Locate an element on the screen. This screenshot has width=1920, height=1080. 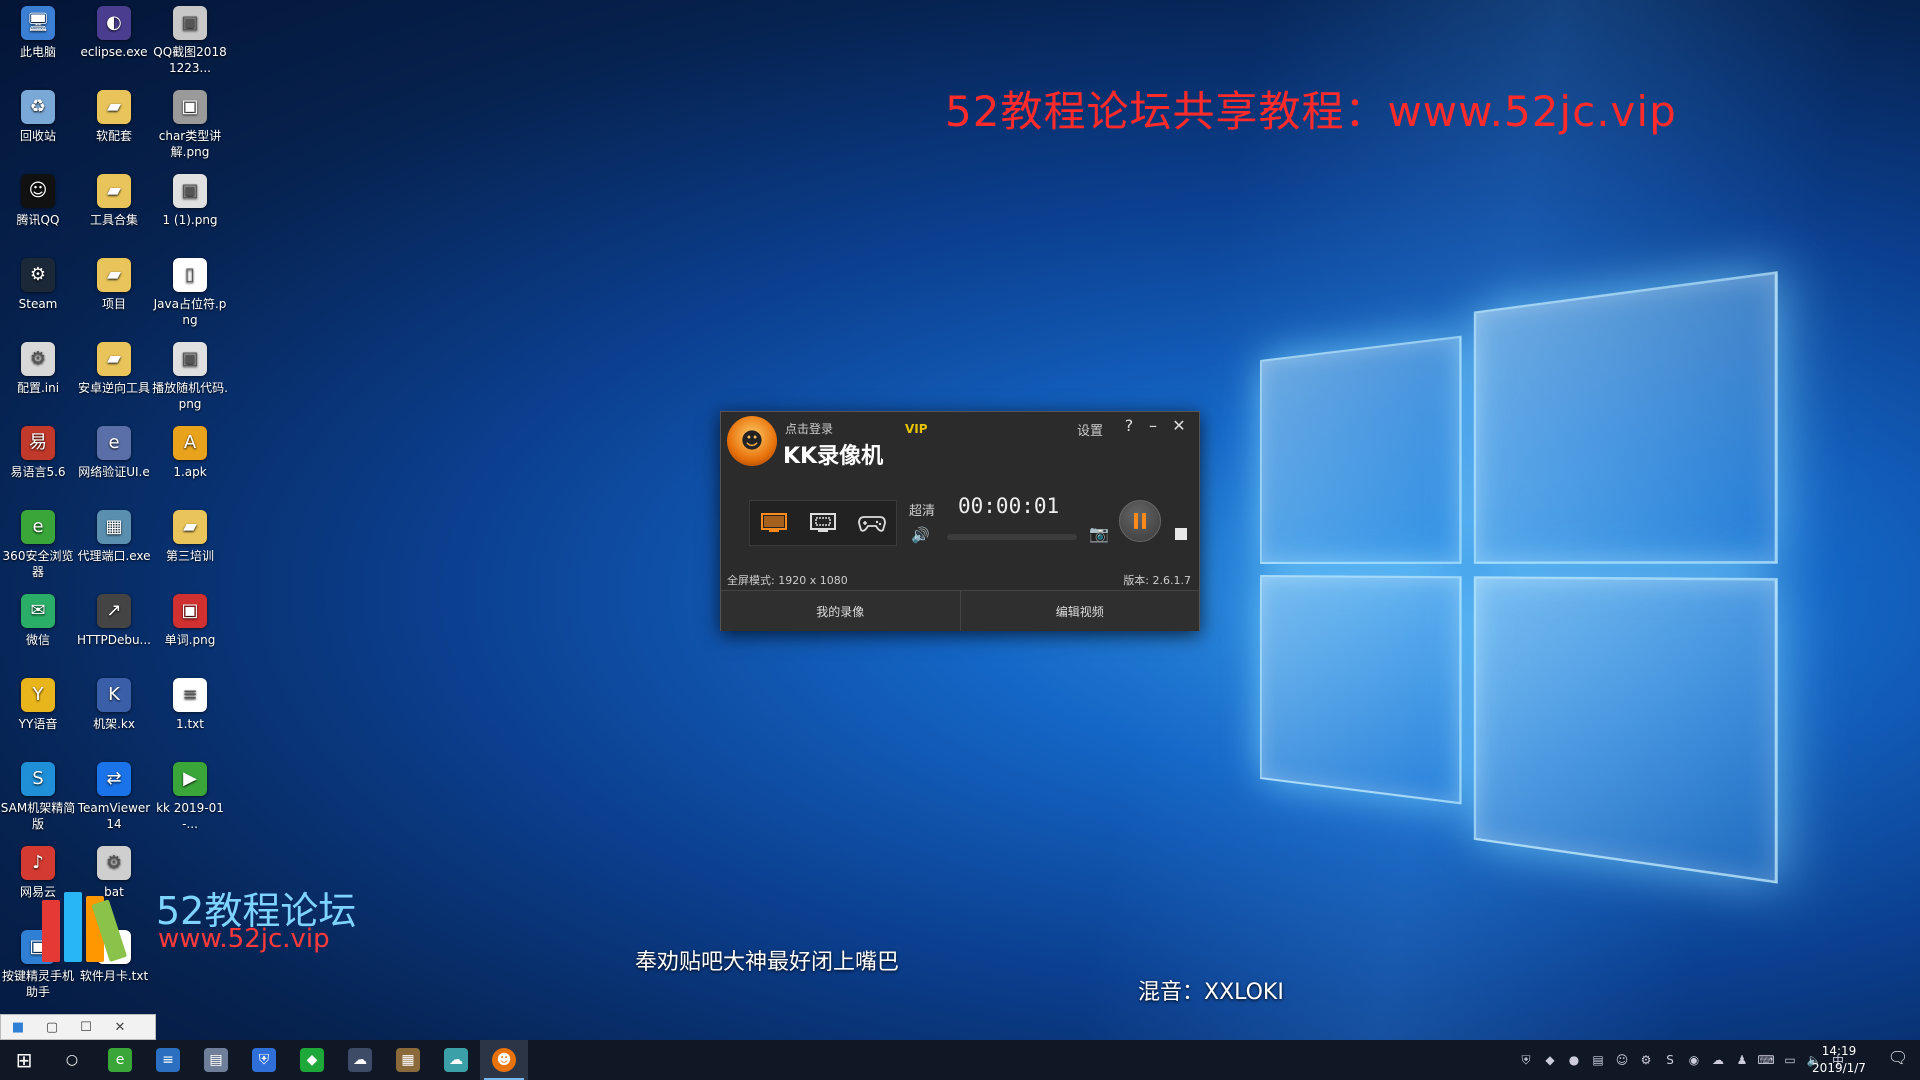
desktop-icon: ⇄ TeamViewer 14 is located at coordinates (114, 794).